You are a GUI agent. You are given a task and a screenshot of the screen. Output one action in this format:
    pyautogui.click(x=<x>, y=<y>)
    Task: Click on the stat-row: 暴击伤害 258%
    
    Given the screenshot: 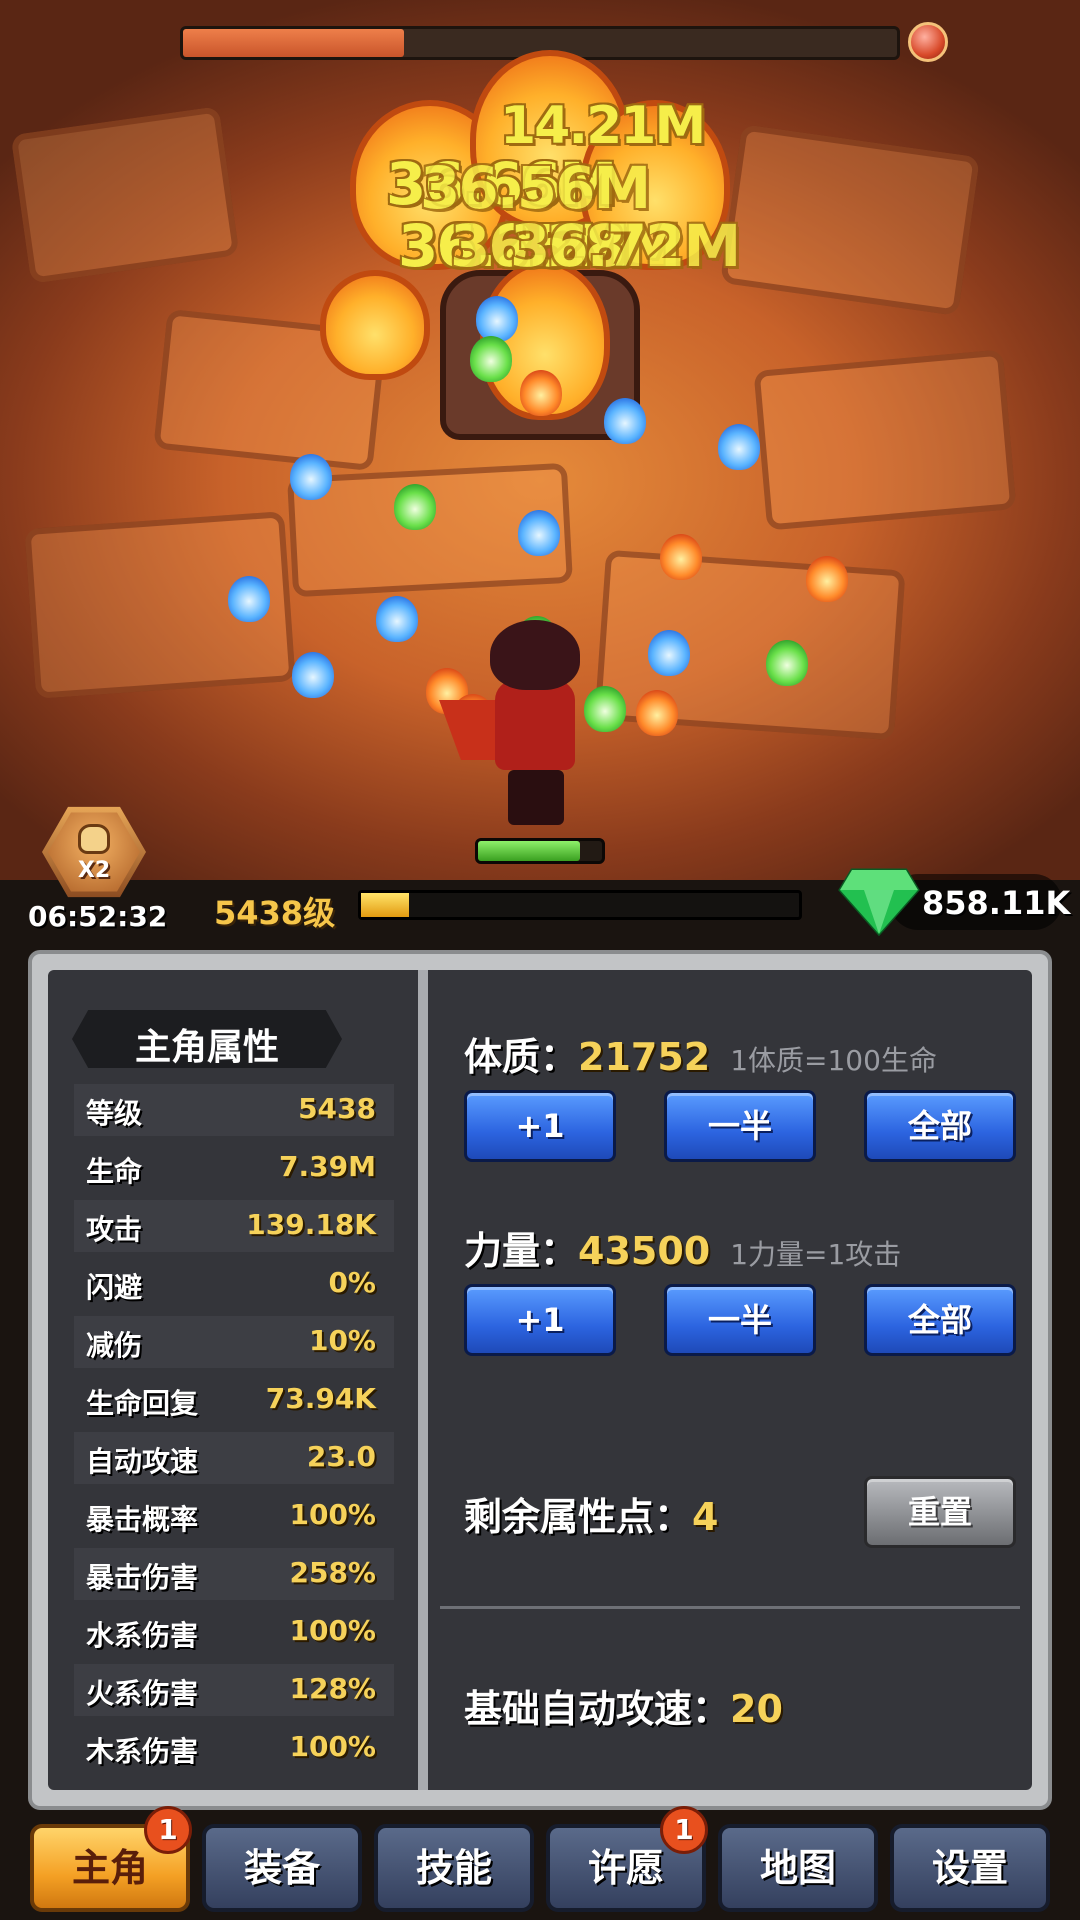 What is the action you would take?
    pyautogui.click(x=234, y=1574)
    